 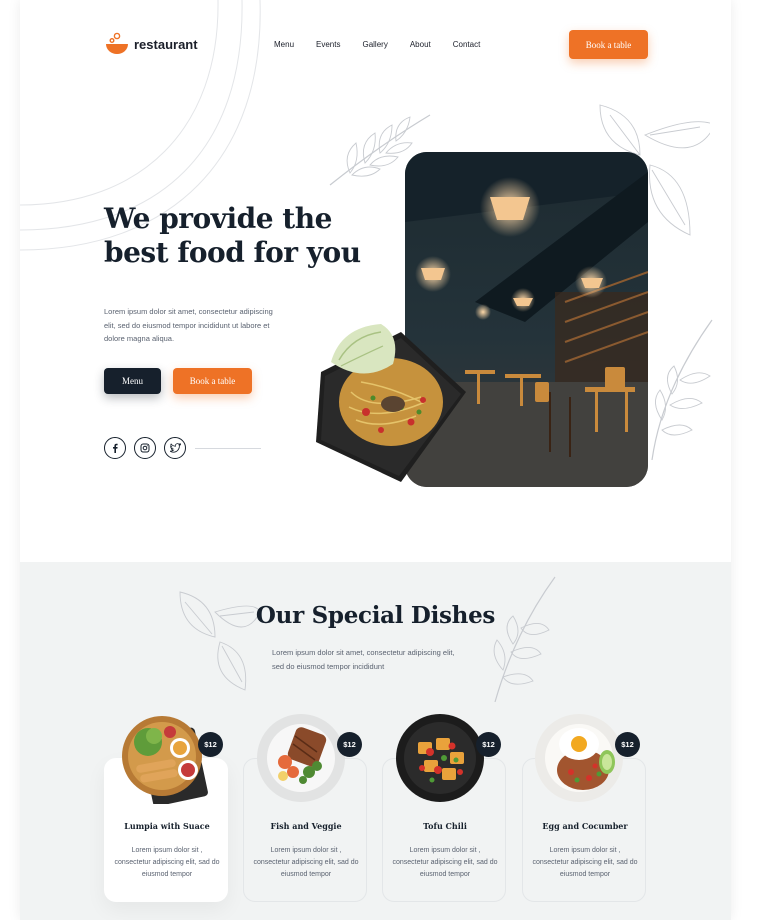 What do you see at coordinates (301, 758) in the screenshot?
I see `fish-veggie-dish-image` at bounding box center [301, 758].